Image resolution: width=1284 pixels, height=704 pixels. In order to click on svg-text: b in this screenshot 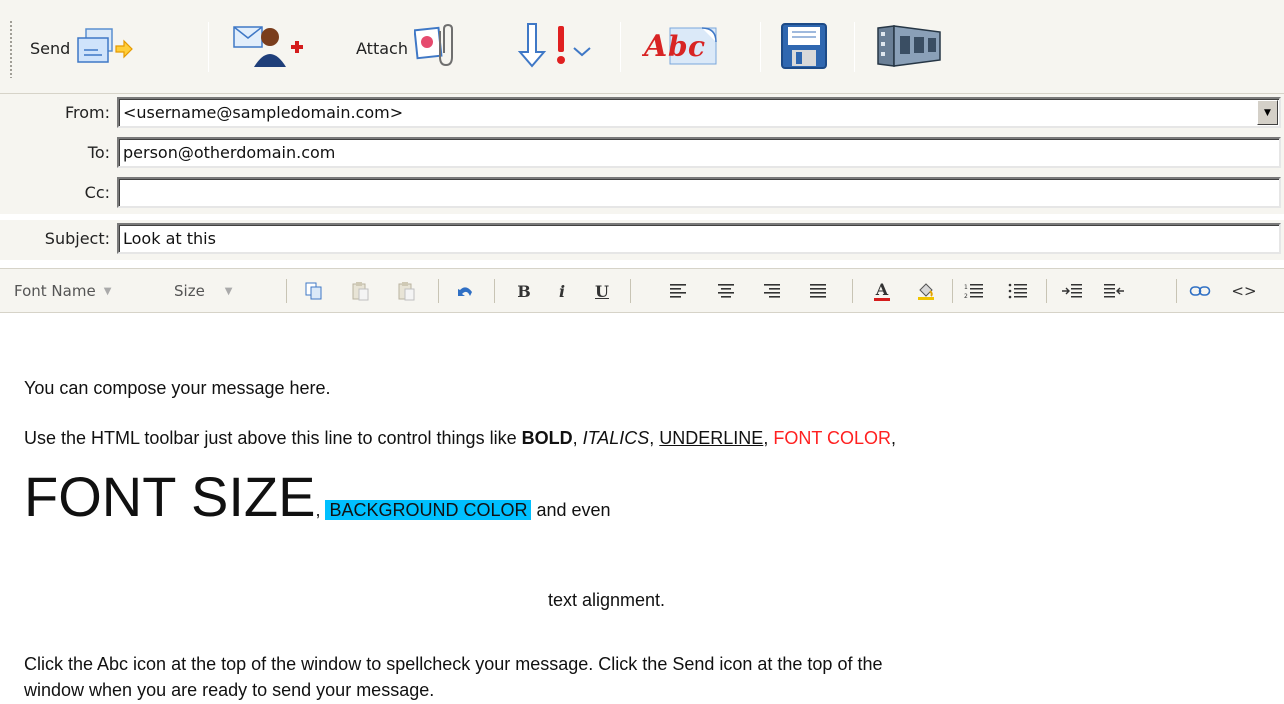, I will do `click(678, 46)`.